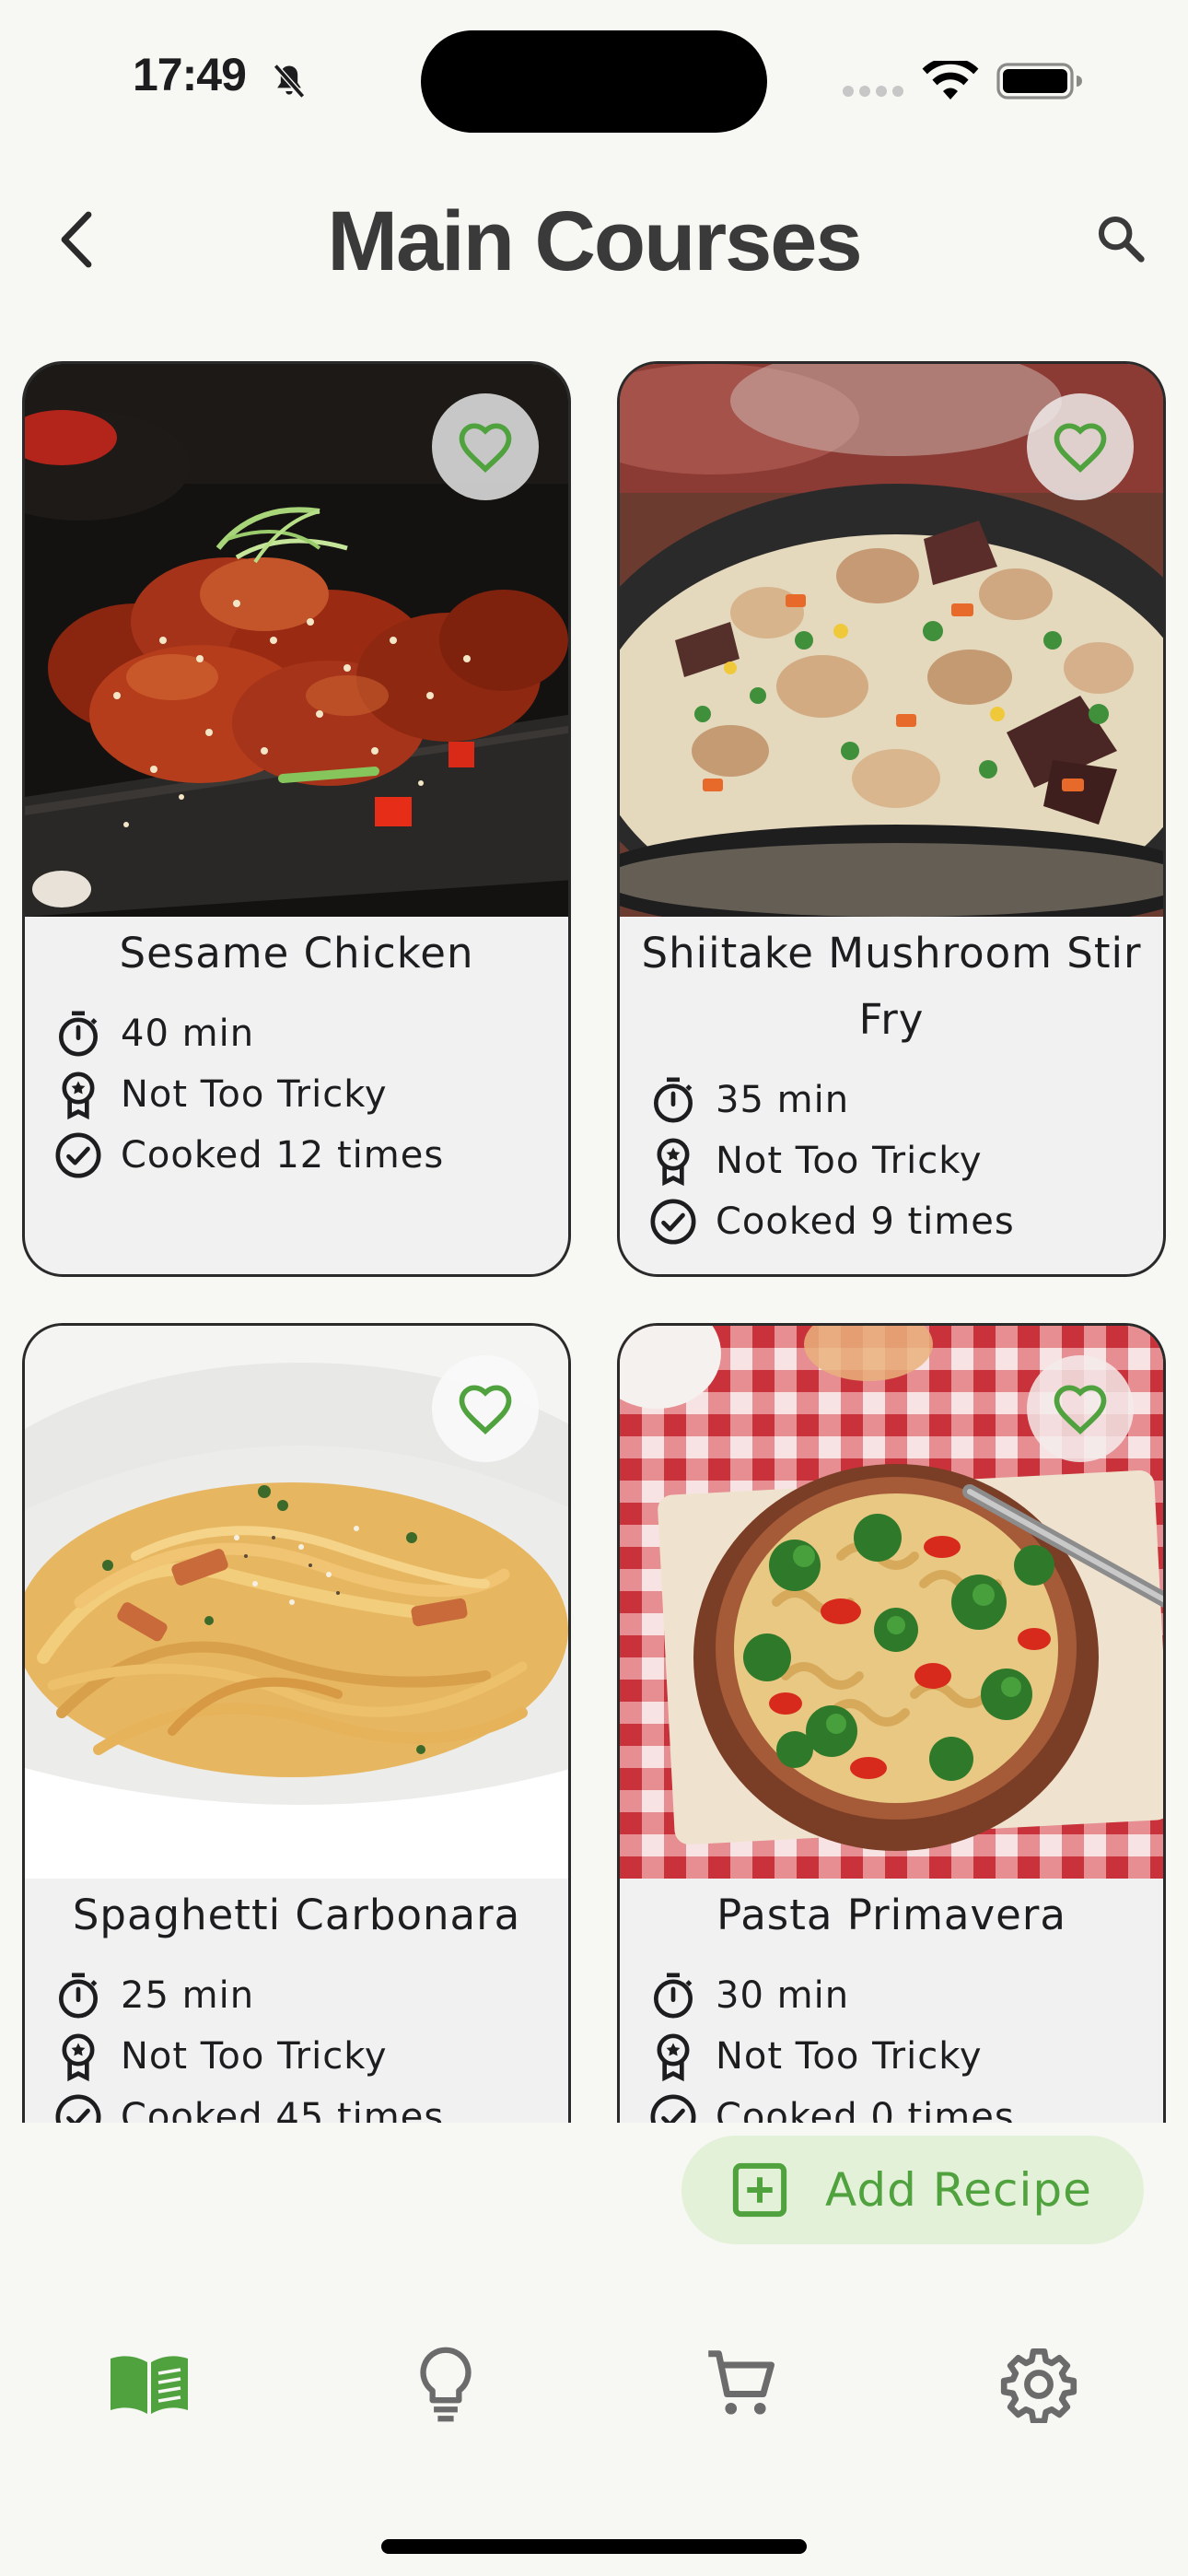 The image size is (1188, 2576). I want to click on home-indicator, so click(594, 2546).